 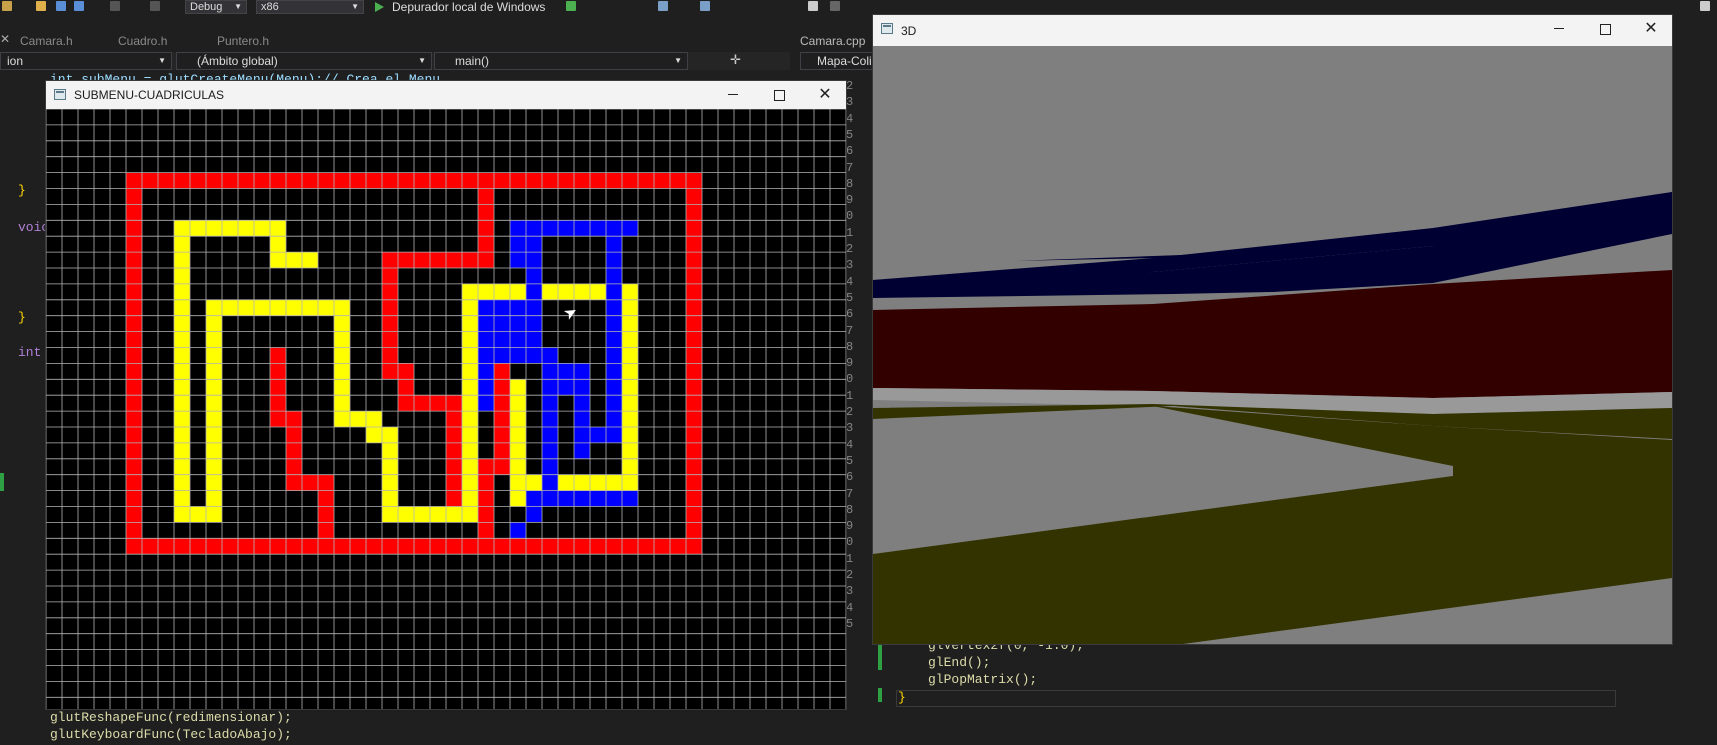 What do you see at coordinates (46, 41) in the screenshot?
I see `tab-camara-h: Camara.h` at bounding box center [46, 41].